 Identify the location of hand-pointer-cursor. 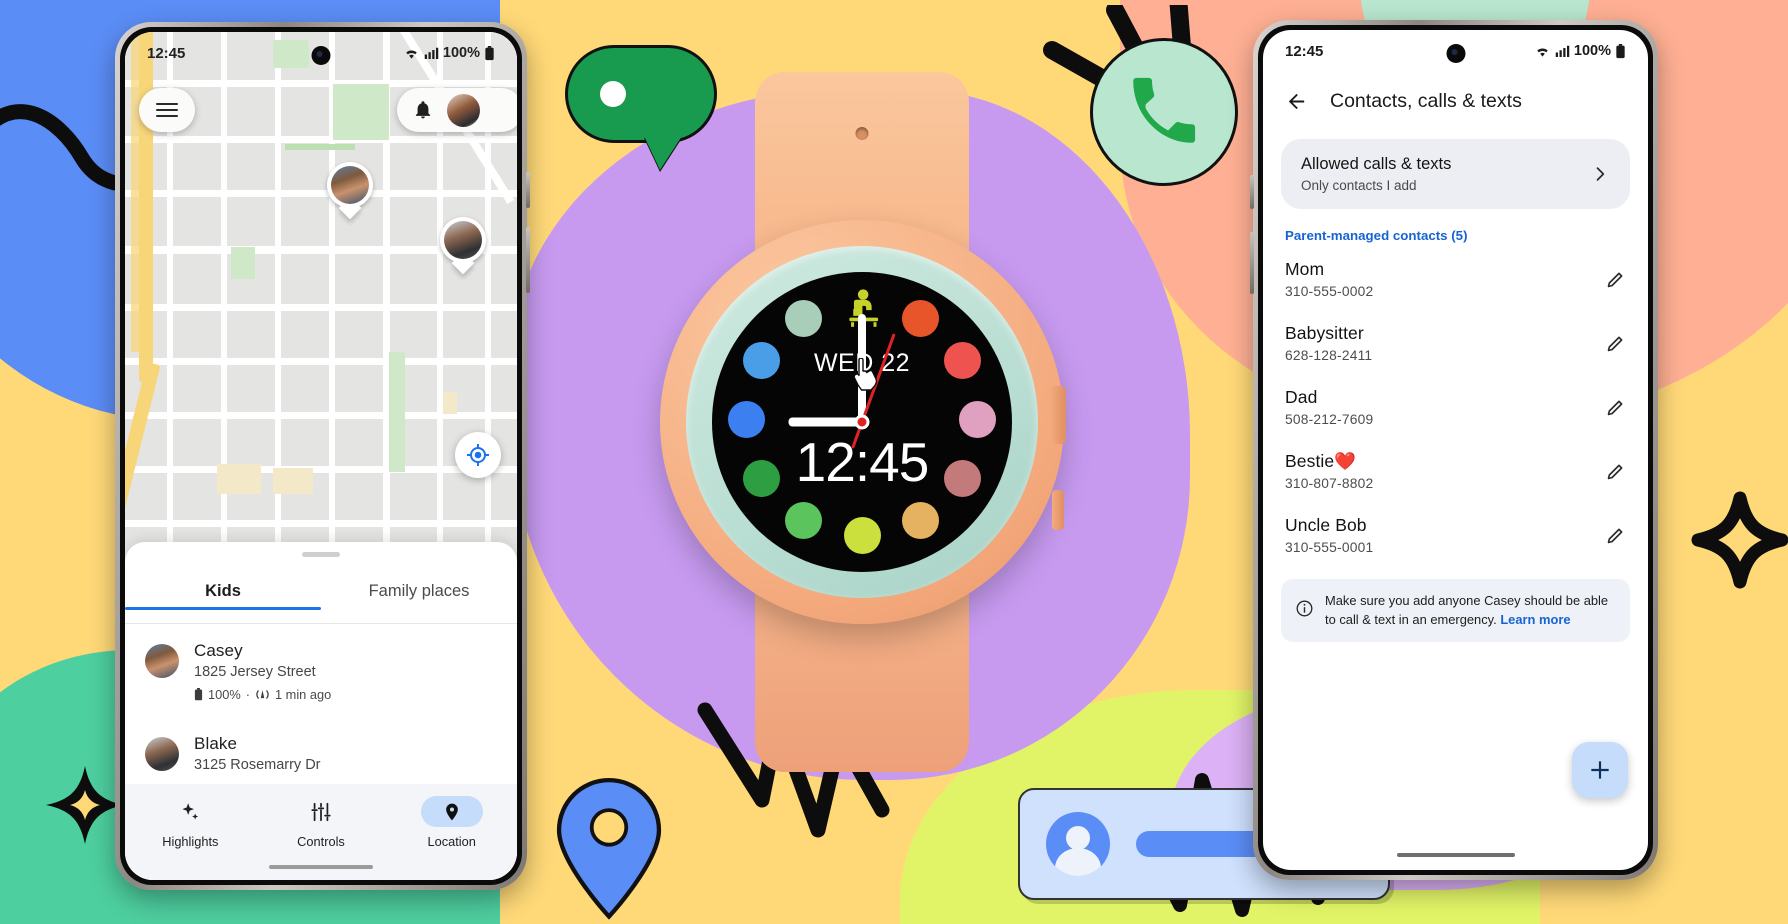
(865, 374).